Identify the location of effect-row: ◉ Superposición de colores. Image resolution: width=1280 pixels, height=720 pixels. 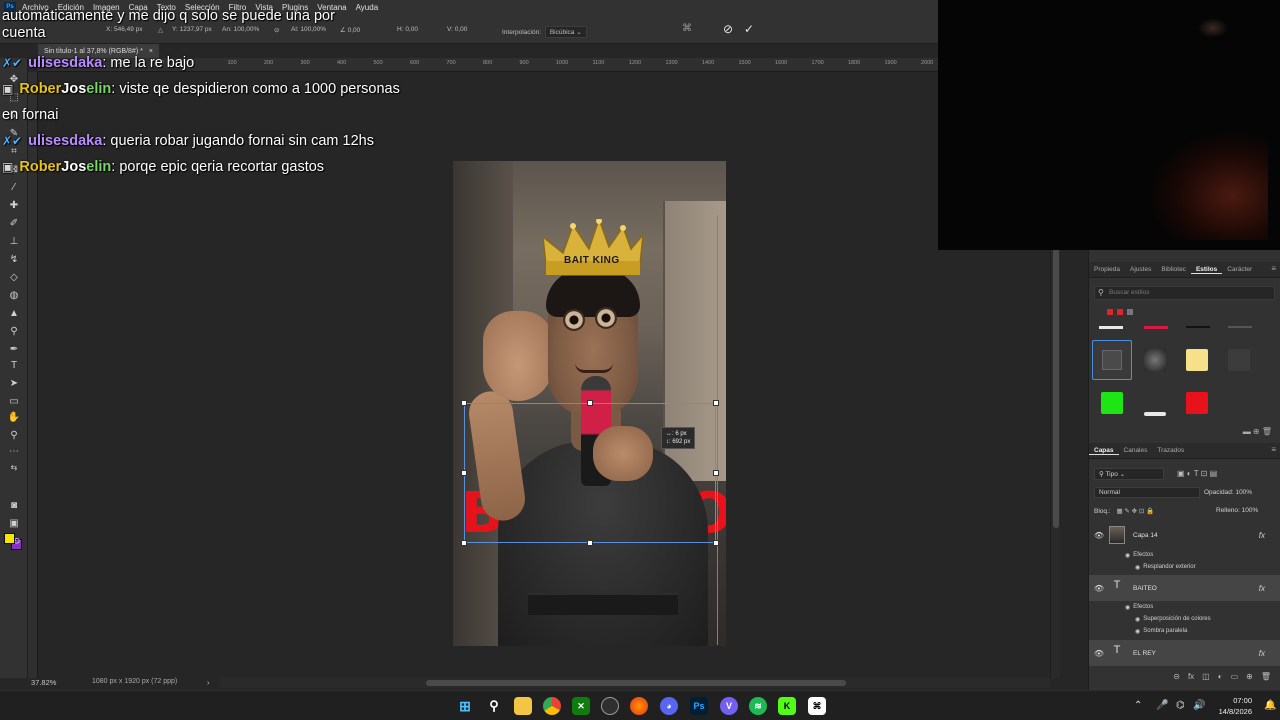
(1184, 619).